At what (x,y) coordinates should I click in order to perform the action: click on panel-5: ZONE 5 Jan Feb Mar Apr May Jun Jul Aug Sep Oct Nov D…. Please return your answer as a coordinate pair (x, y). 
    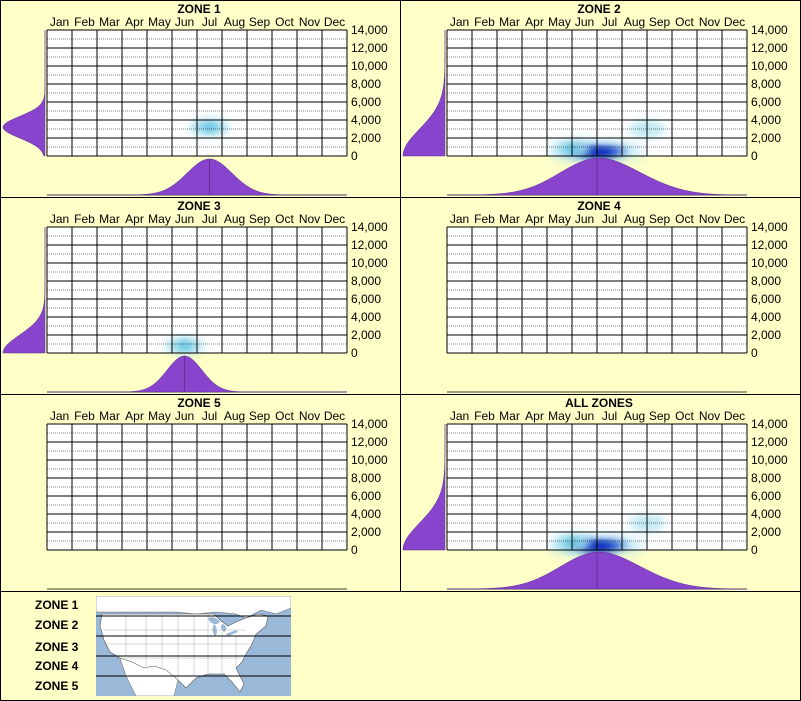
    Looking at the image, I should click on (217, 493).